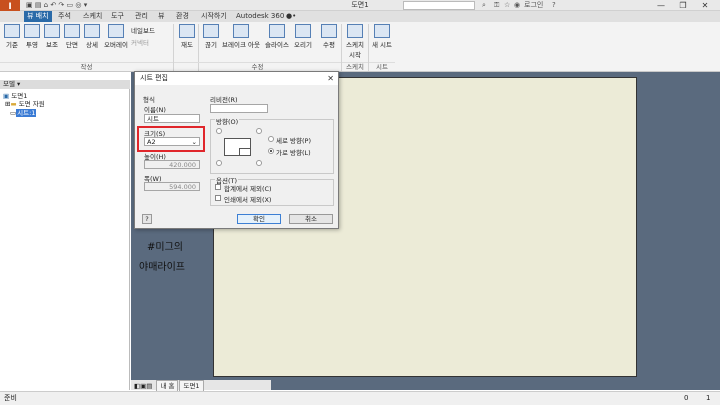 This screenshot has width=720, height=405. I want to click on tree-item-label: 시트:1, so click(26, 113).